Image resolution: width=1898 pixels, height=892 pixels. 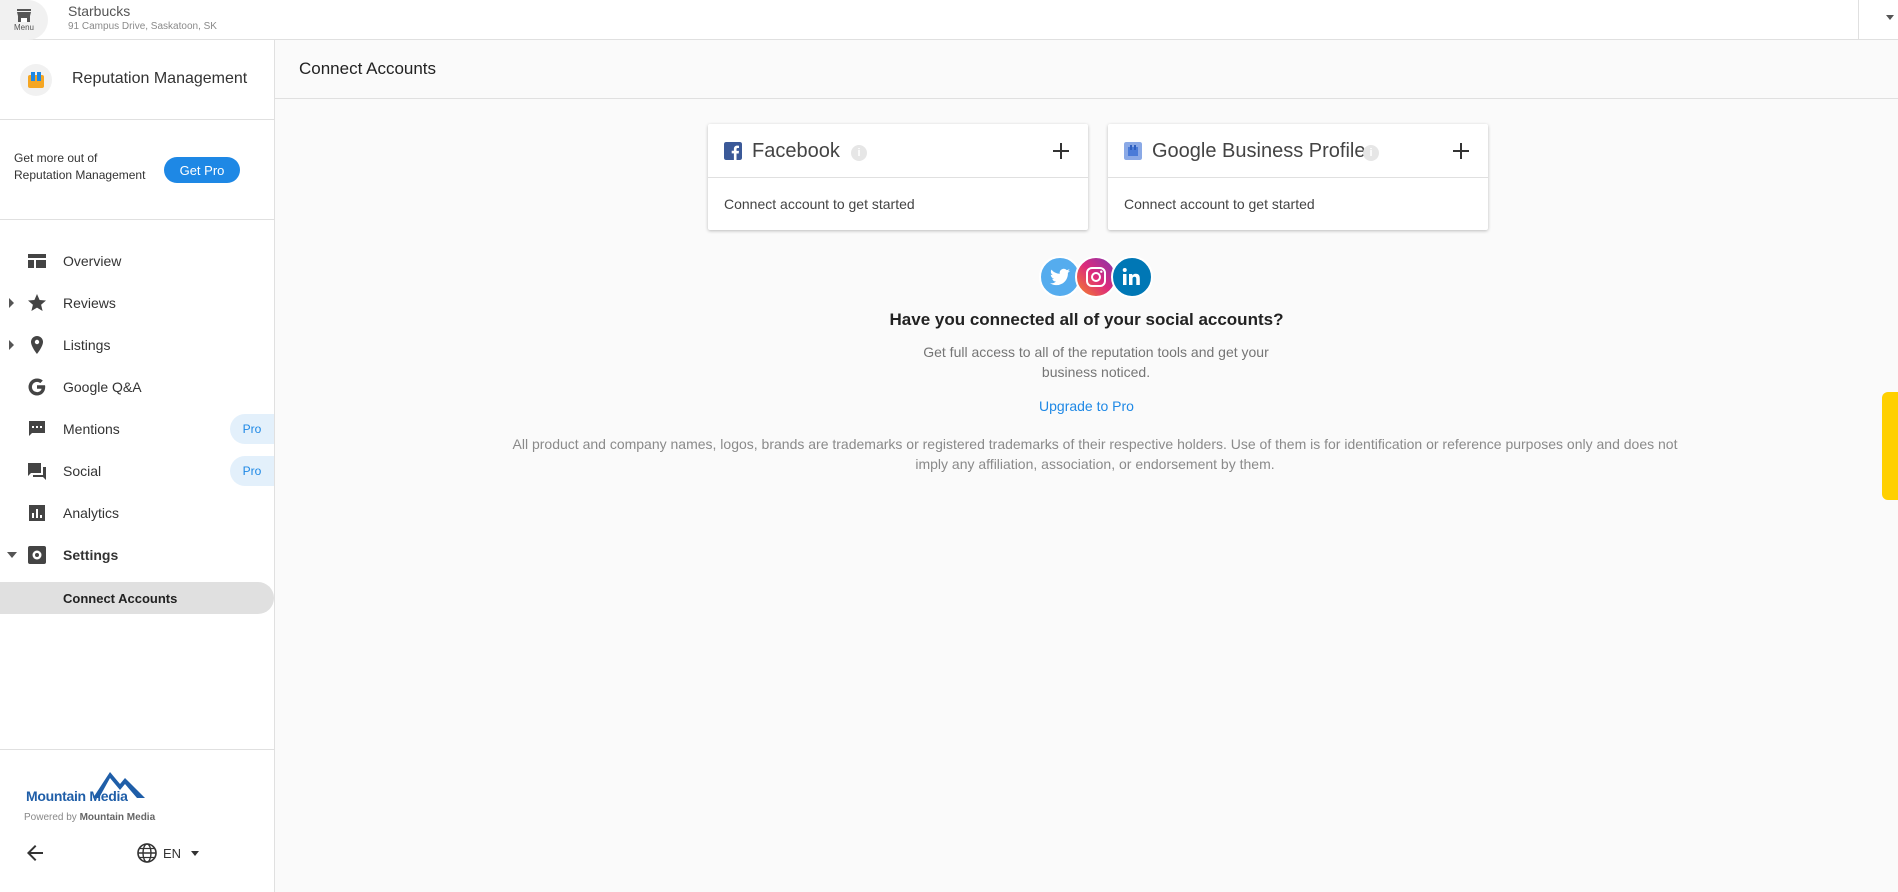 What do you see at coordinates (35, 853) in the screenshot?
I see `back-arrow-icon` at bounding box center [35, 853].